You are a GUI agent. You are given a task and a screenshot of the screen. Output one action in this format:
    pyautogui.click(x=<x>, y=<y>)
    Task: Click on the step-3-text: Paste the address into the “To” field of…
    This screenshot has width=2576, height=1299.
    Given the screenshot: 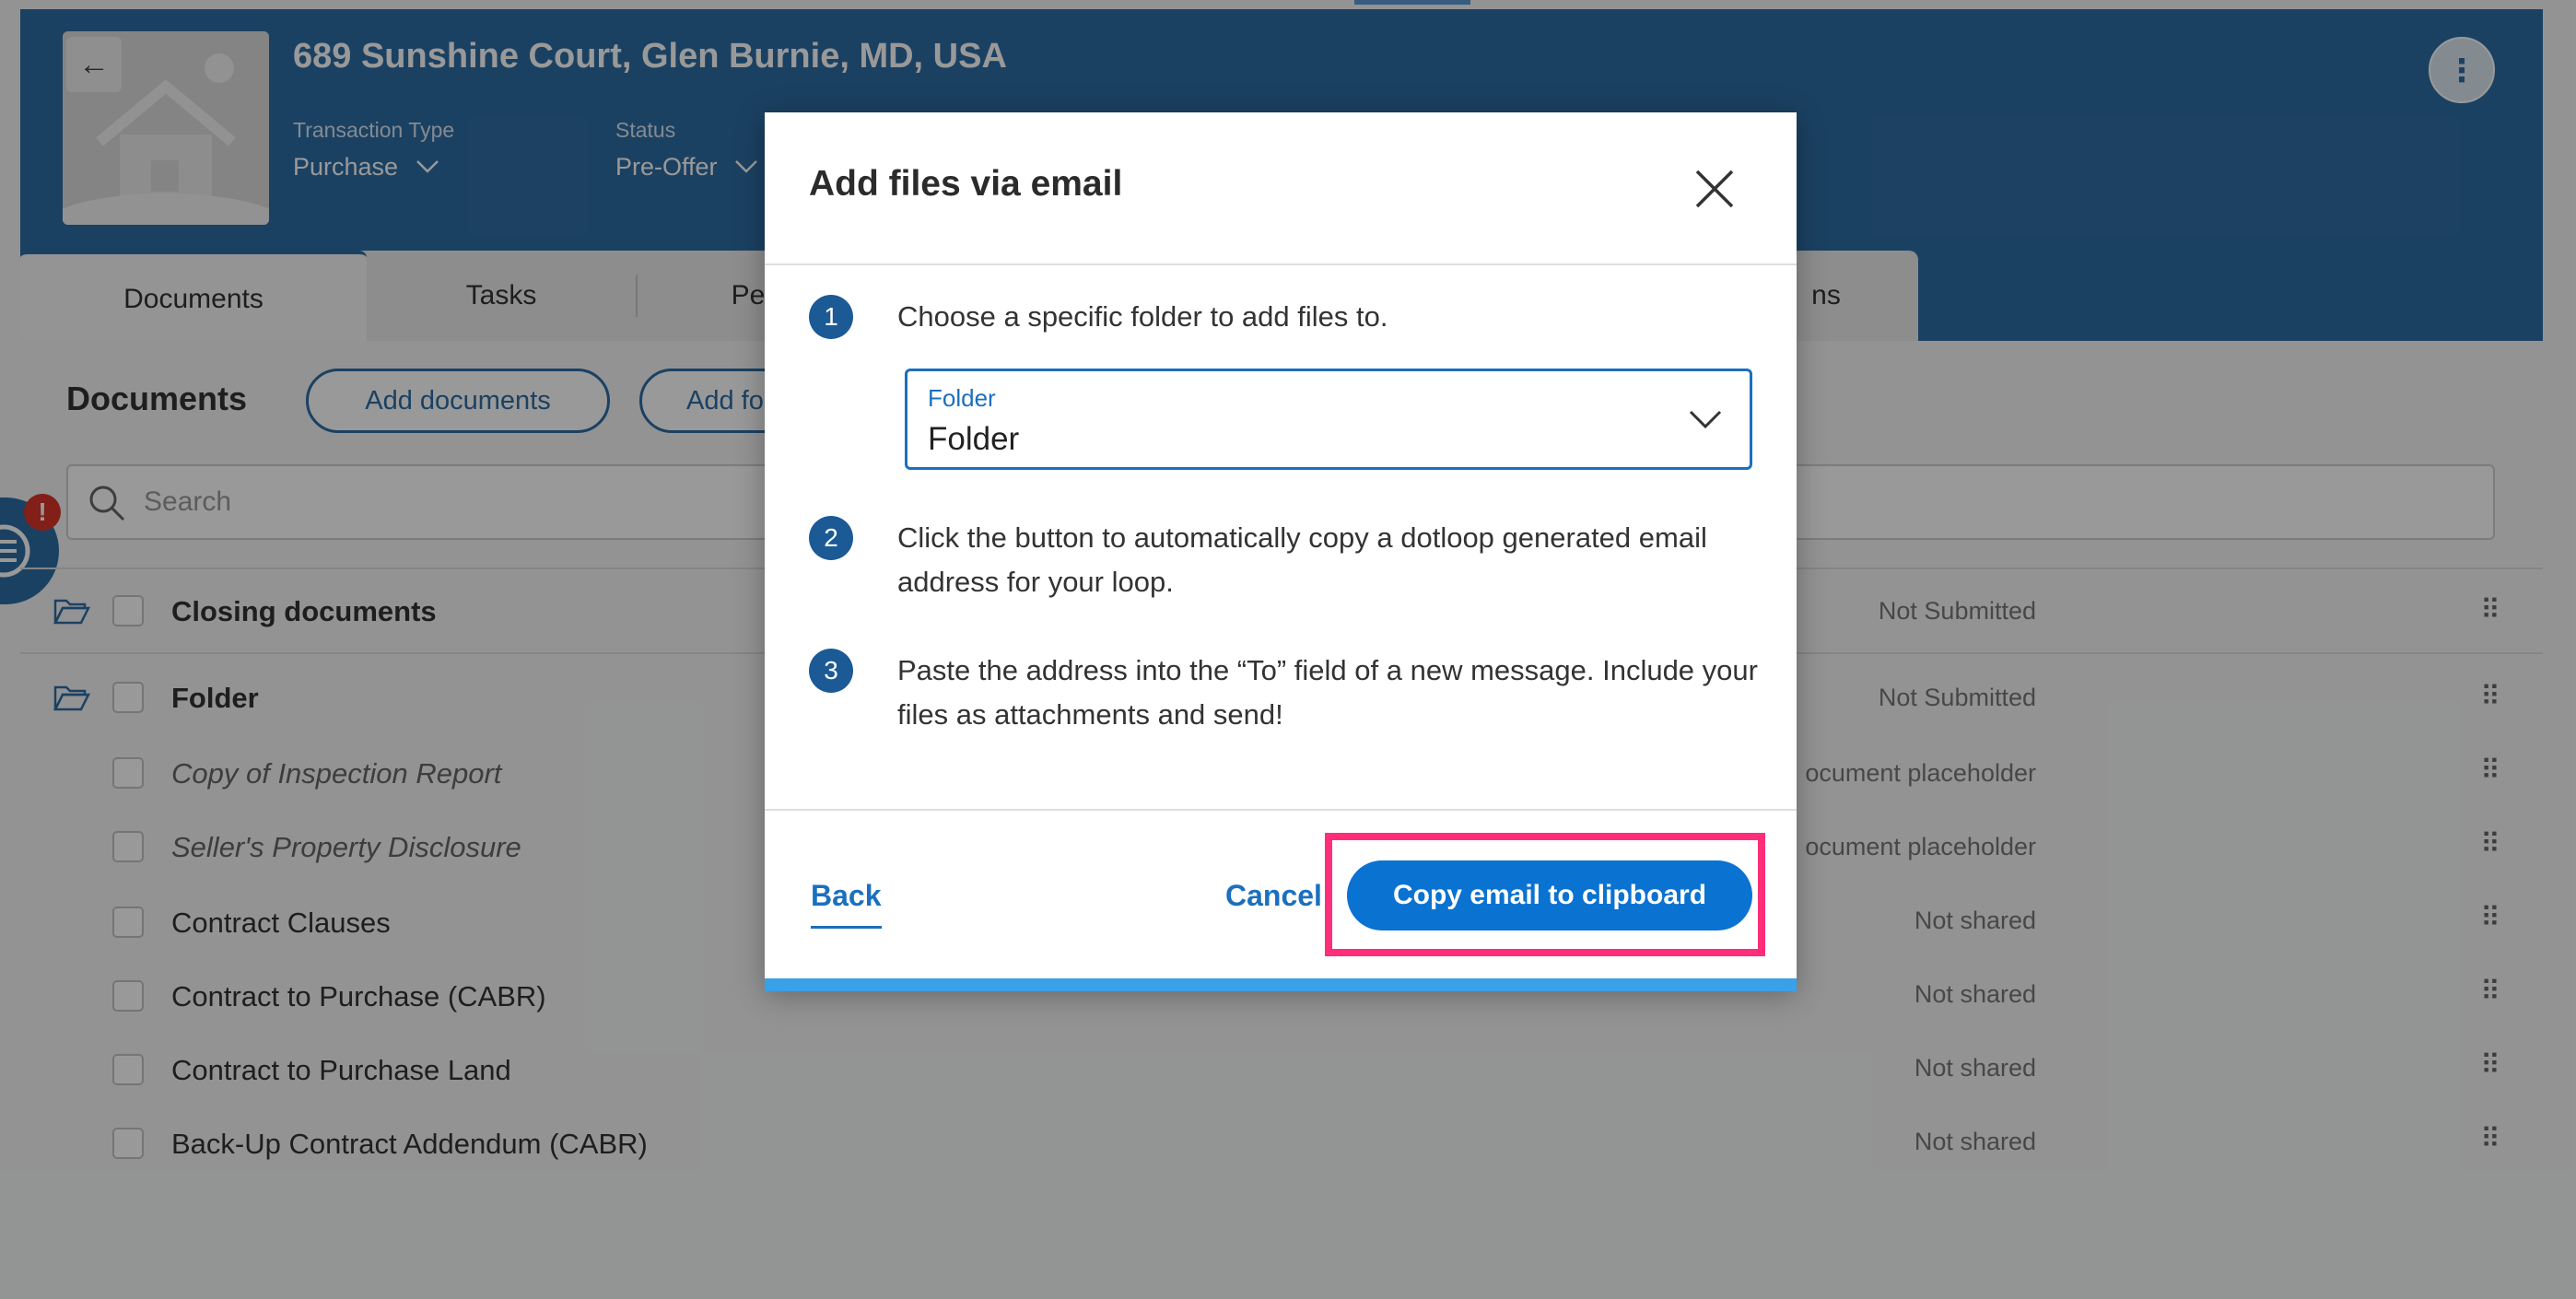 What is the action you would take?
    pyautogui.click(x=1327, y=693)
    